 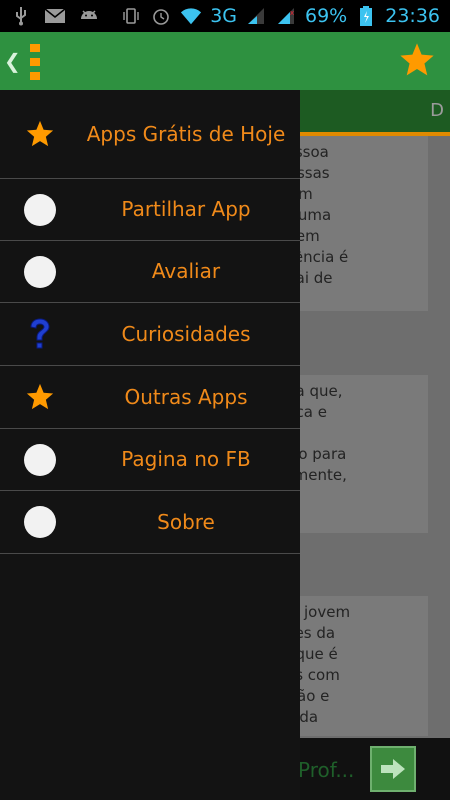 I want to click on menu-item-avaliar: Avaliar, so click(x=150, y=272).